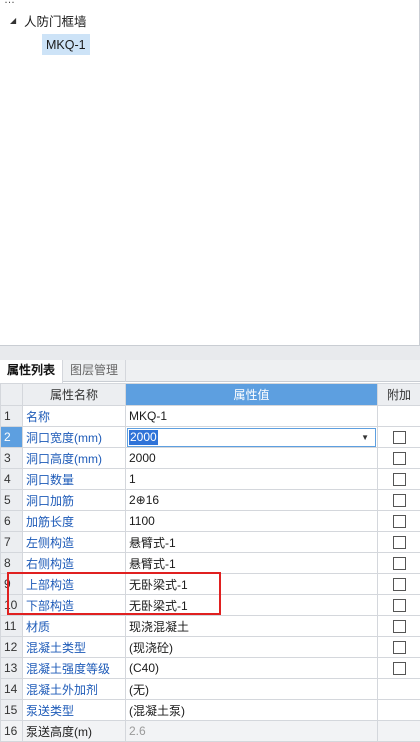 The width and height of the screenshot is (420, 742). Describe the element at coordinates (55, 21) in the screenshot. I see `tree-root-label: 人防门框墙` at that location.